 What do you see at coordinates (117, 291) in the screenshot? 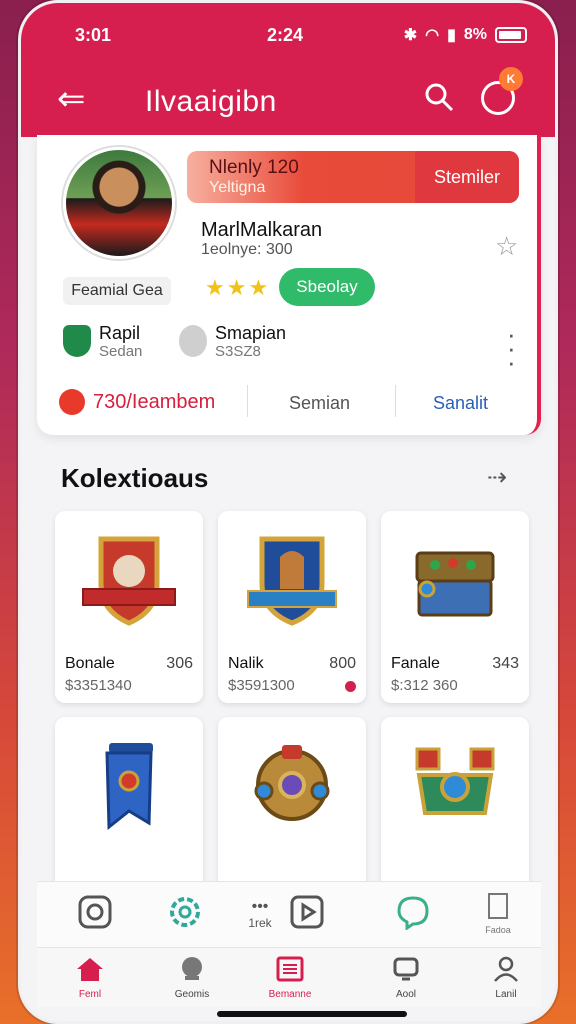
I see `profile-tag: Feamial Gea` at bounding box center [117, 291].